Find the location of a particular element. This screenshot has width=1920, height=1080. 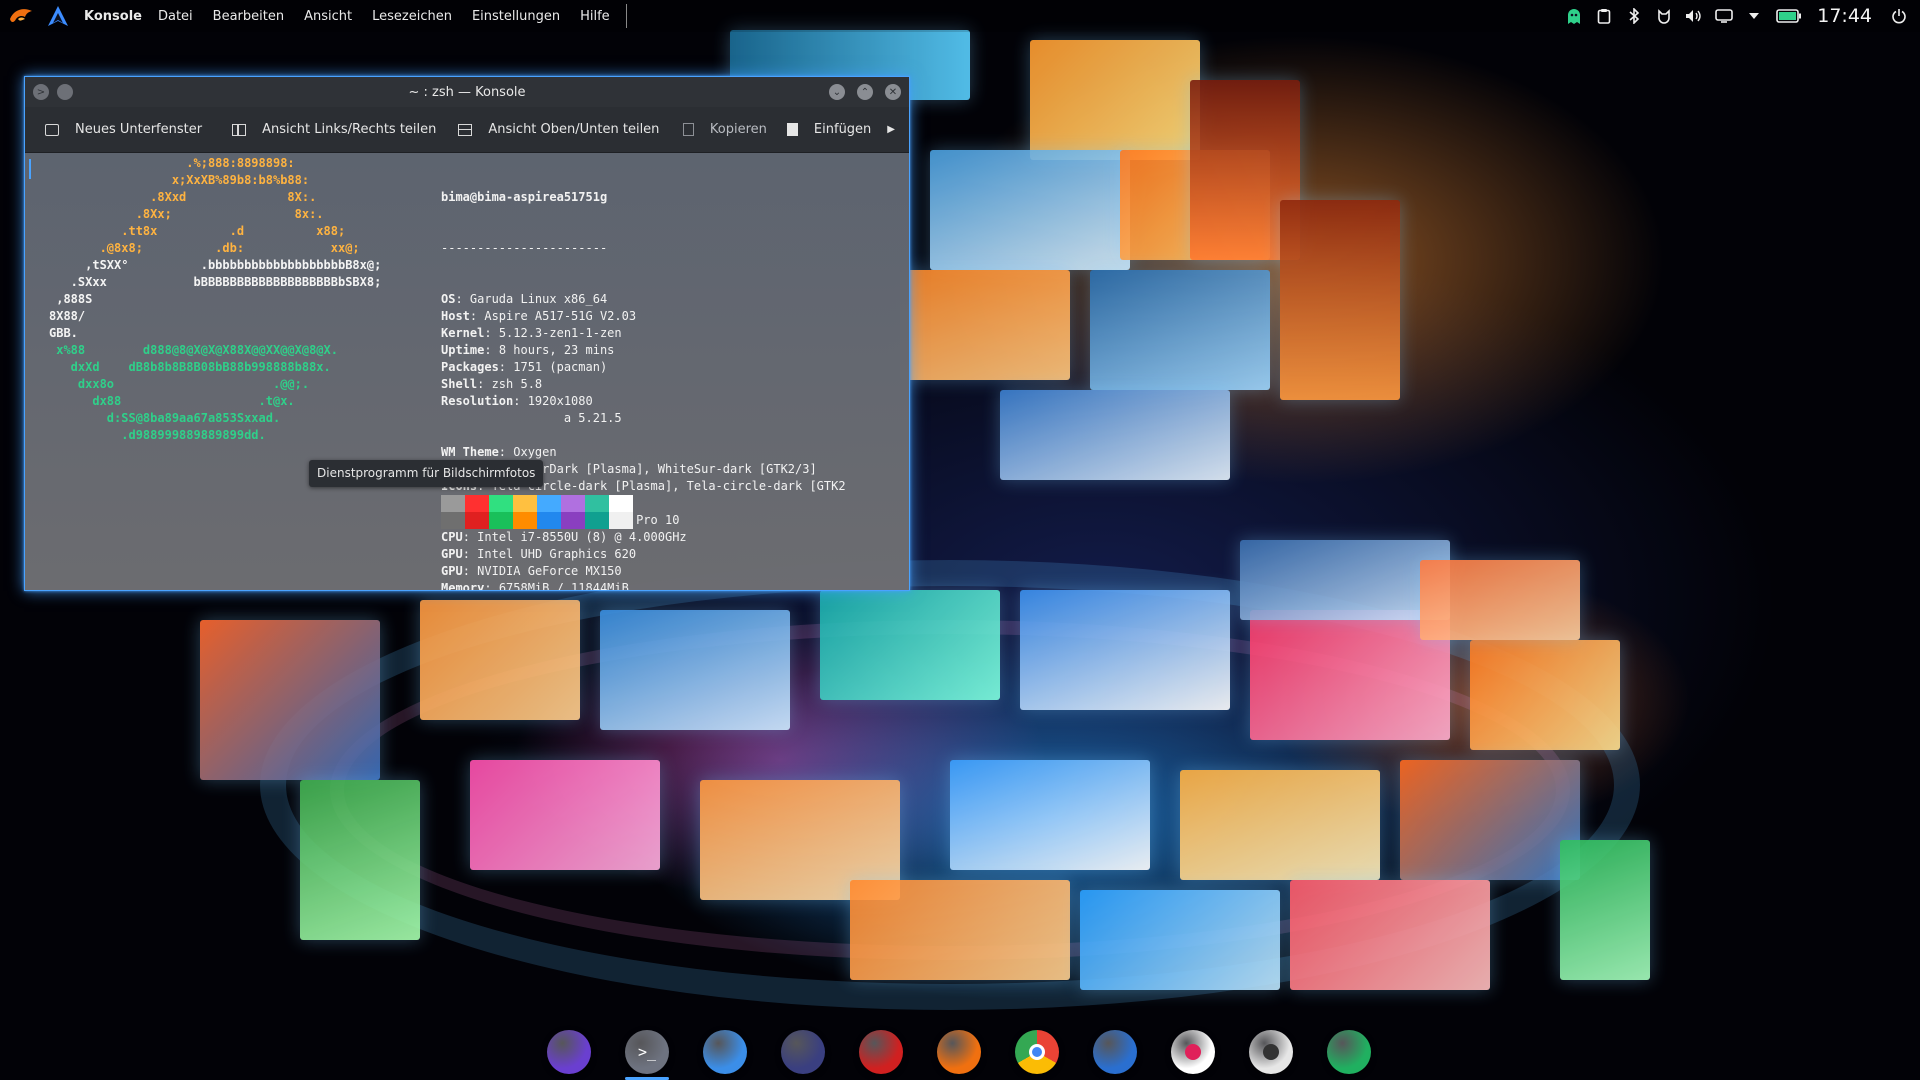

menu-einstellungen: Einstellungen is located at coordinates (516, 16).